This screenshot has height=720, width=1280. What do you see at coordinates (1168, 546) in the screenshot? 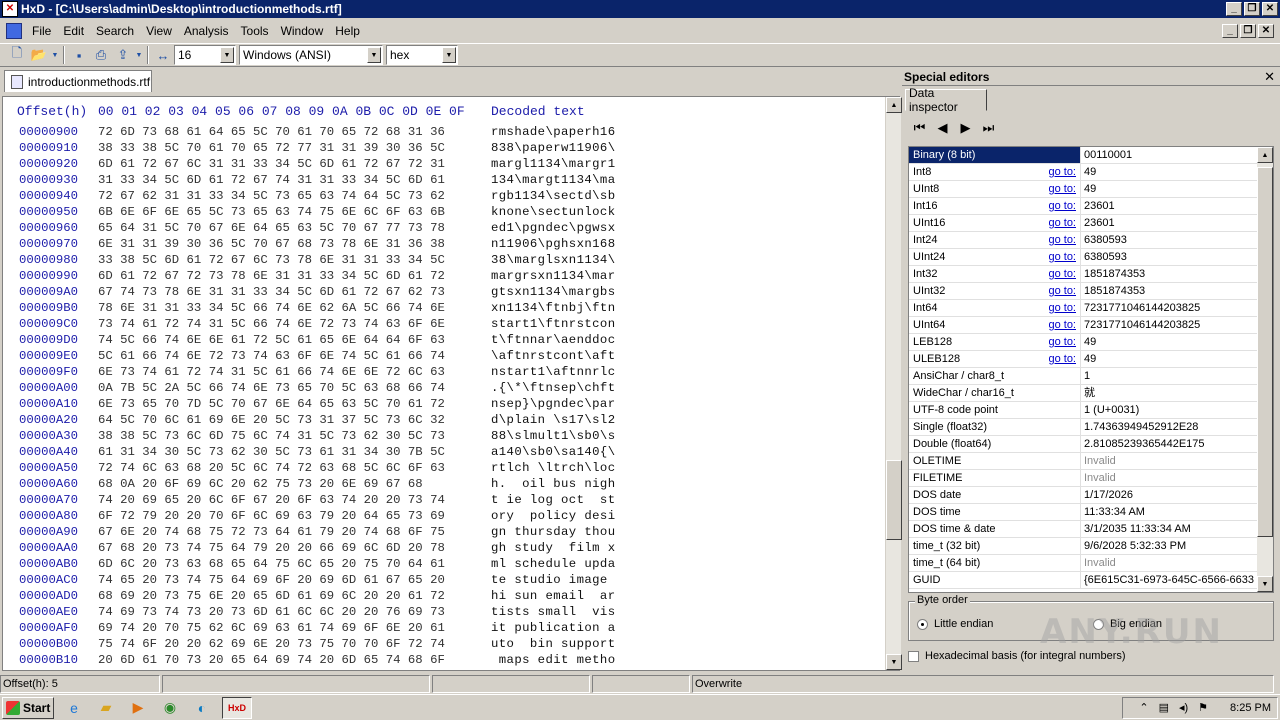
I see `inspector-value: 9/6/2028 5:32:33 PM` at bounding box center [1168, 546].